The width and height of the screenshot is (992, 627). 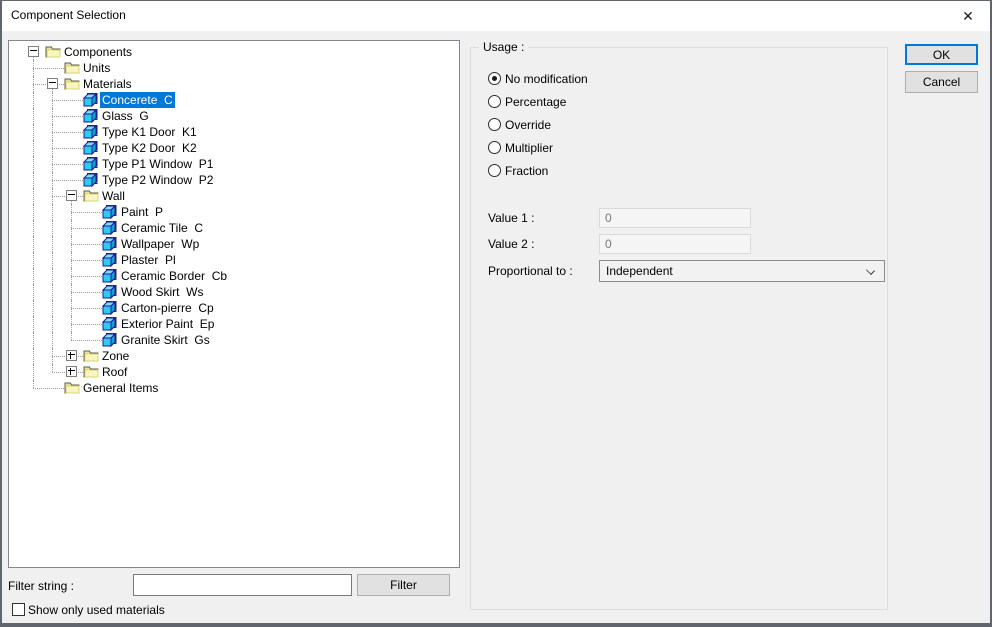 I want to click on tree-item: Type P2 Window P2, so click(x=234, y=180).